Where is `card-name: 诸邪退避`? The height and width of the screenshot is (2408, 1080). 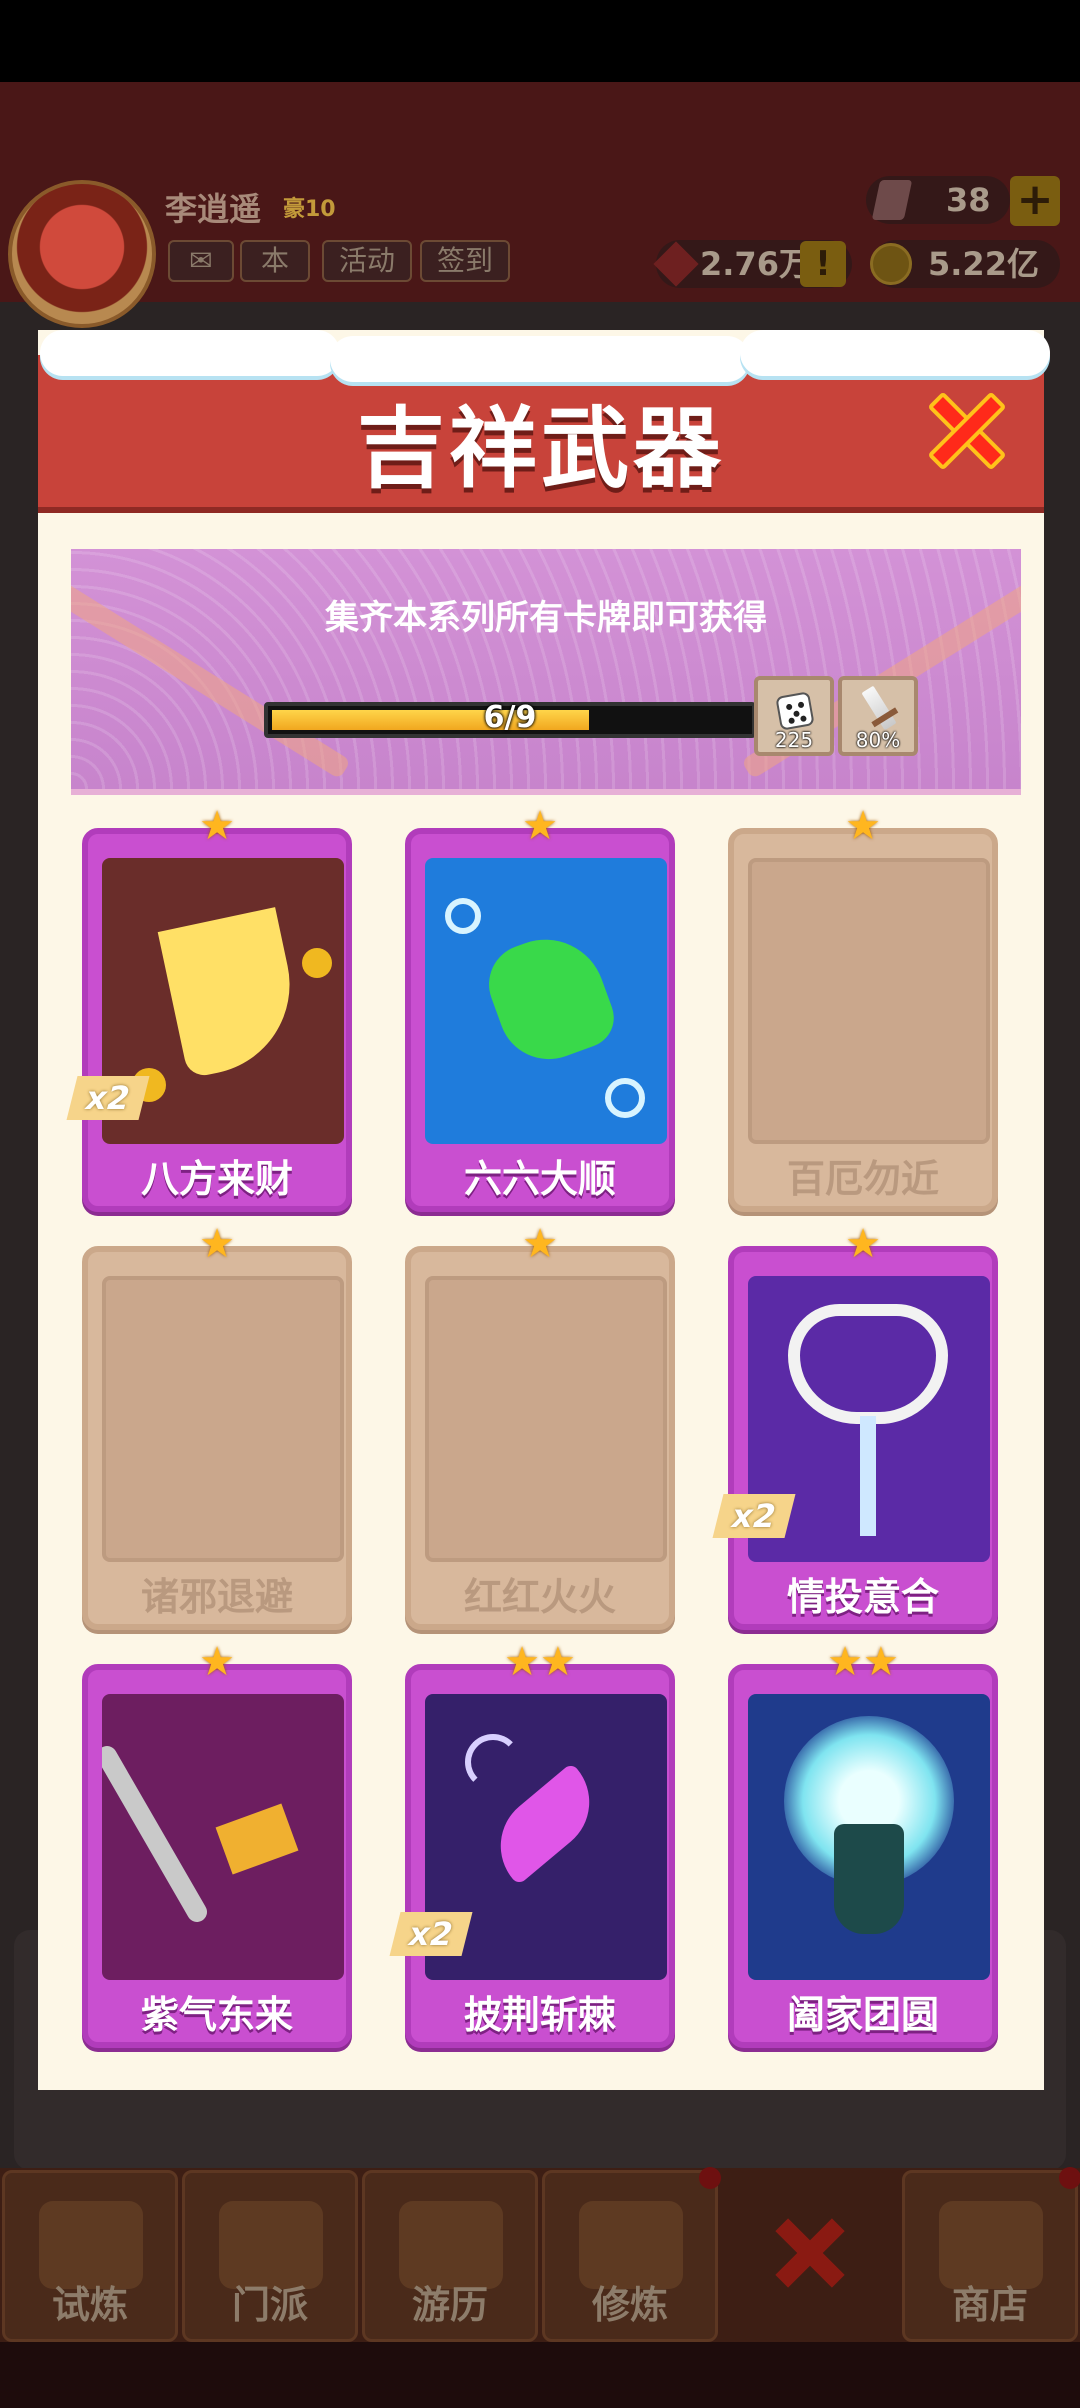 card-name: 诸邪退避 is located at coordinates (216, 1597).